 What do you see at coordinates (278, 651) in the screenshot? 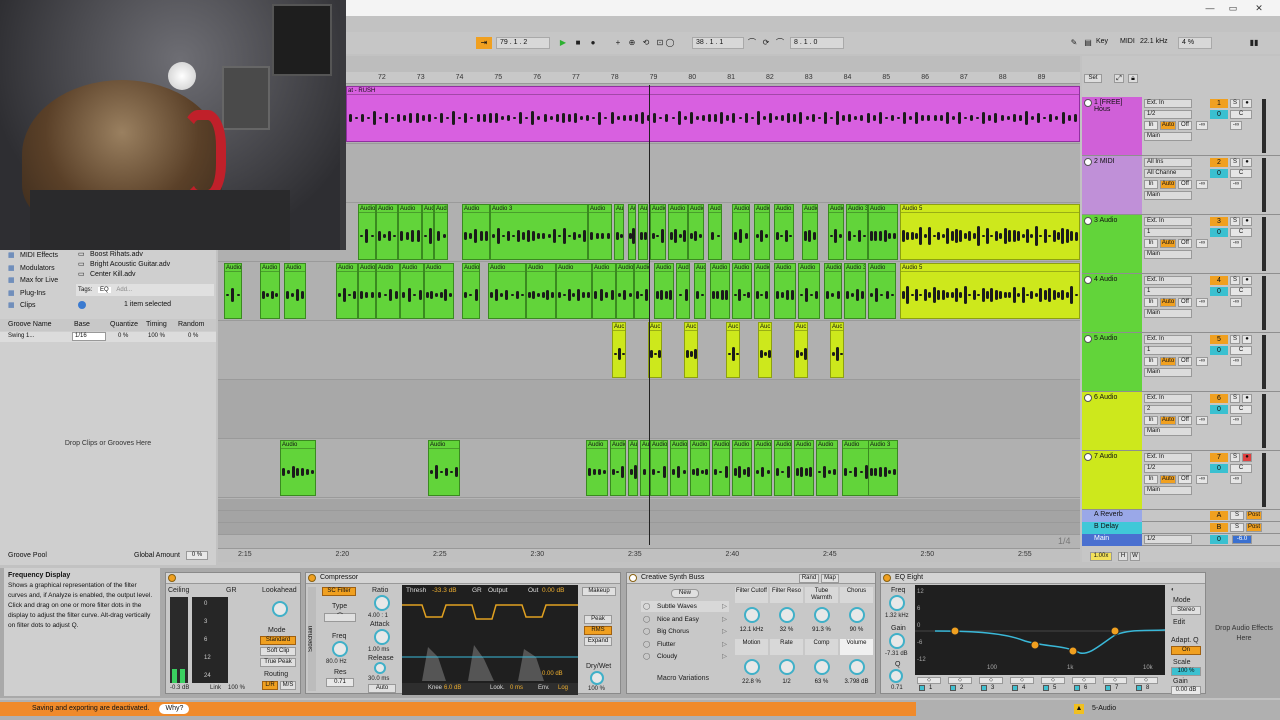
I see `soft-clip-button: Soft Clip` at bounding box center [278, 651].